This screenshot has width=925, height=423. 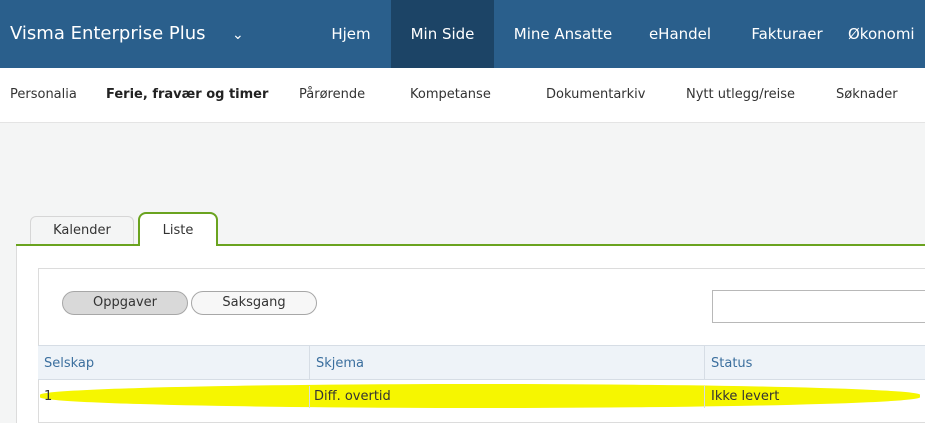 What do you see at coordinates (442, 34) in the screenshot?
I see `nav-min-side: Min Side` at bounding box center [442, 34].